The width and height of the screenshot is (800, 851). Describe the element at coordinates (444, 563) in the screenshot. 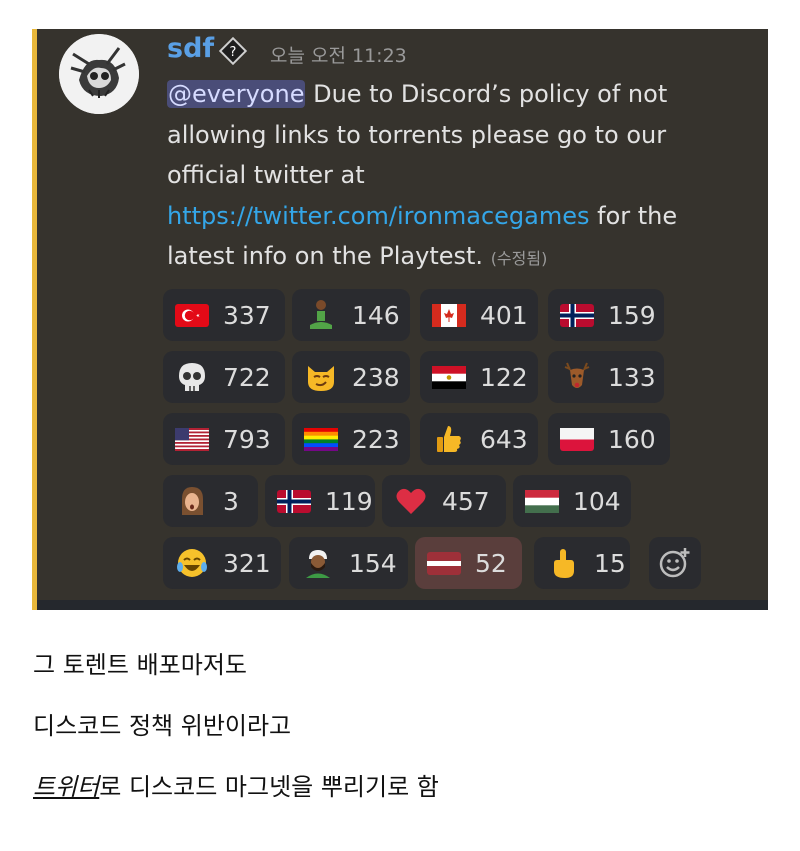

I see `latvia-flag-icon` at that location.